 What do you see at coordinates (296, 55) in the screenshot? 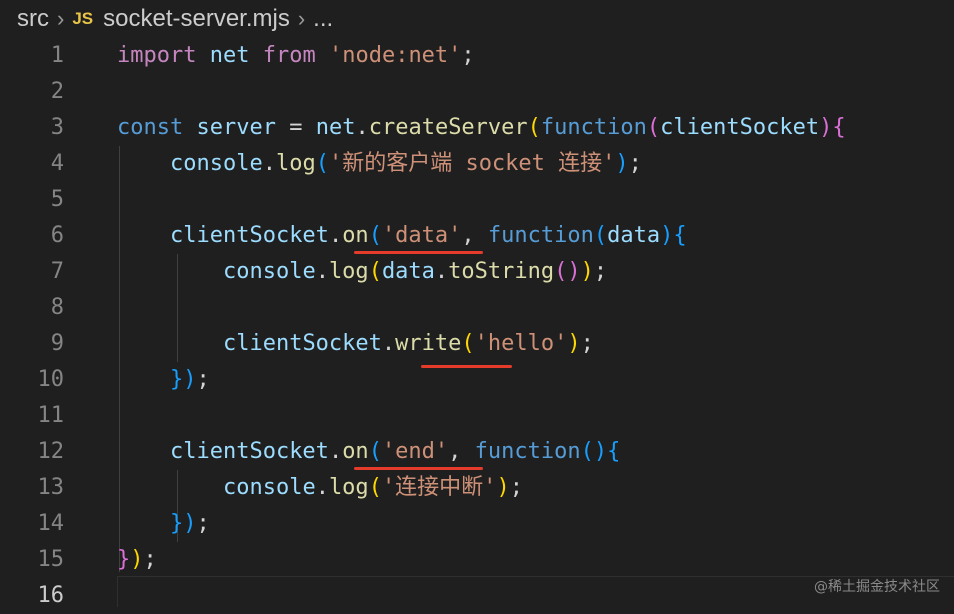
I see `code-text: import net from 'node:net';` at bounding box center [296, 55].